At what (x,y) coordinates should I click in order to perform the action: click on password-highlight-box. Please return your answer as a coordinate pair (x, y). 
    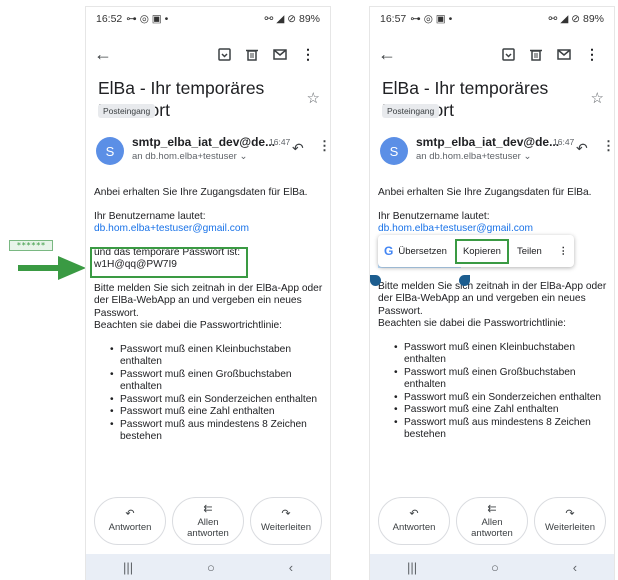
    Looking at the image, I should click on (169, 262).